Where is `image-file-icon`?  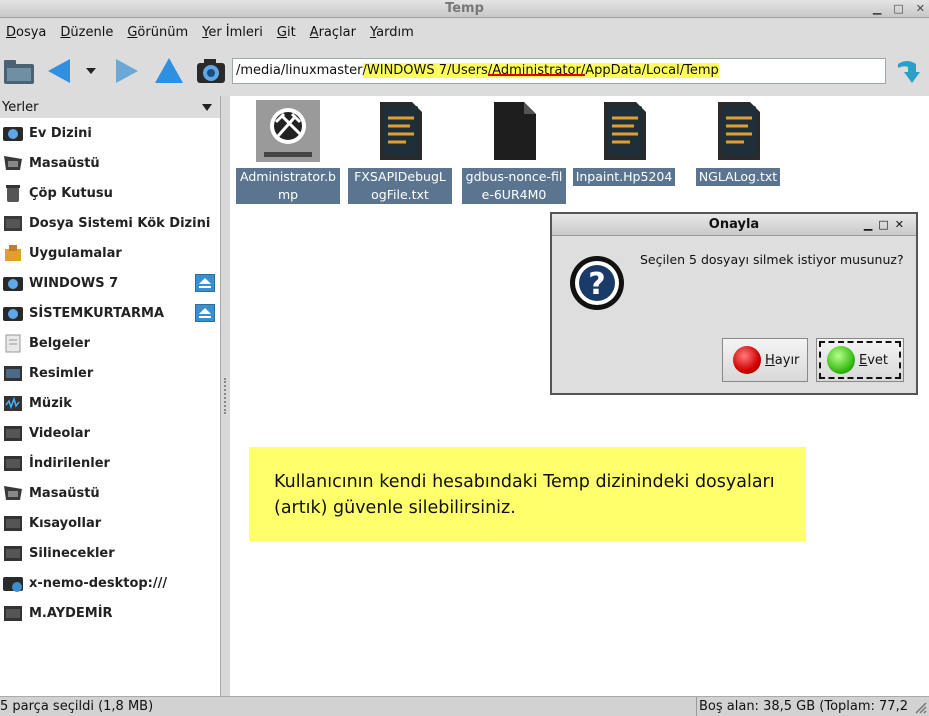
image-file-icon is located at coordinates (288, 131).